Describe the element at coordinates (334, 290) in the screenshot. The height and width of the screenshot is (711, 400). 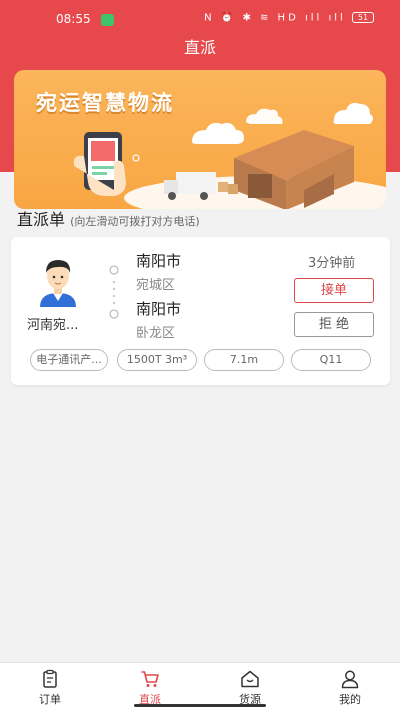
I see `accept-order-button: 接单` at that location.